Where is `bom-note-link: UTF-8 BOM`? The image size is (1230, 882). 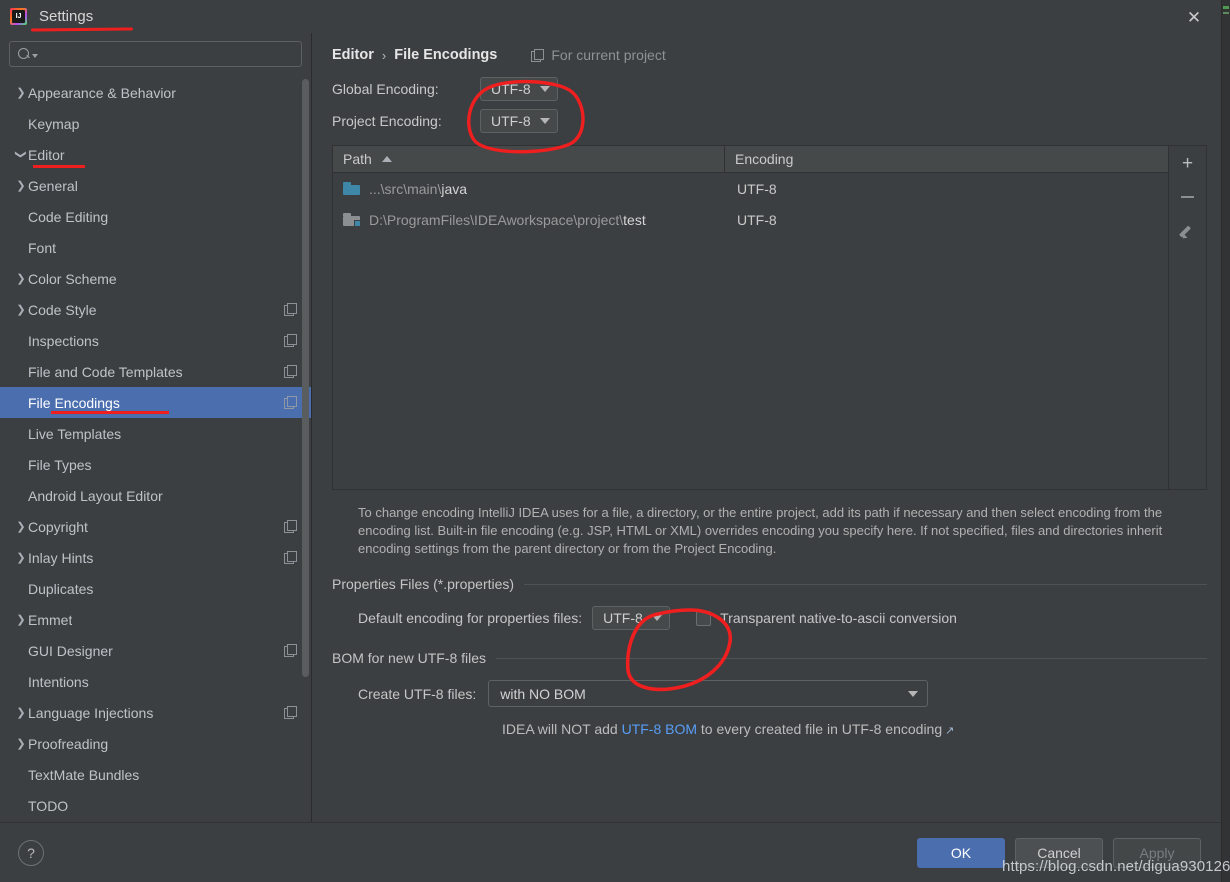
bom-note-link: UTF-8 BOM is located at coordinates (659, 729).